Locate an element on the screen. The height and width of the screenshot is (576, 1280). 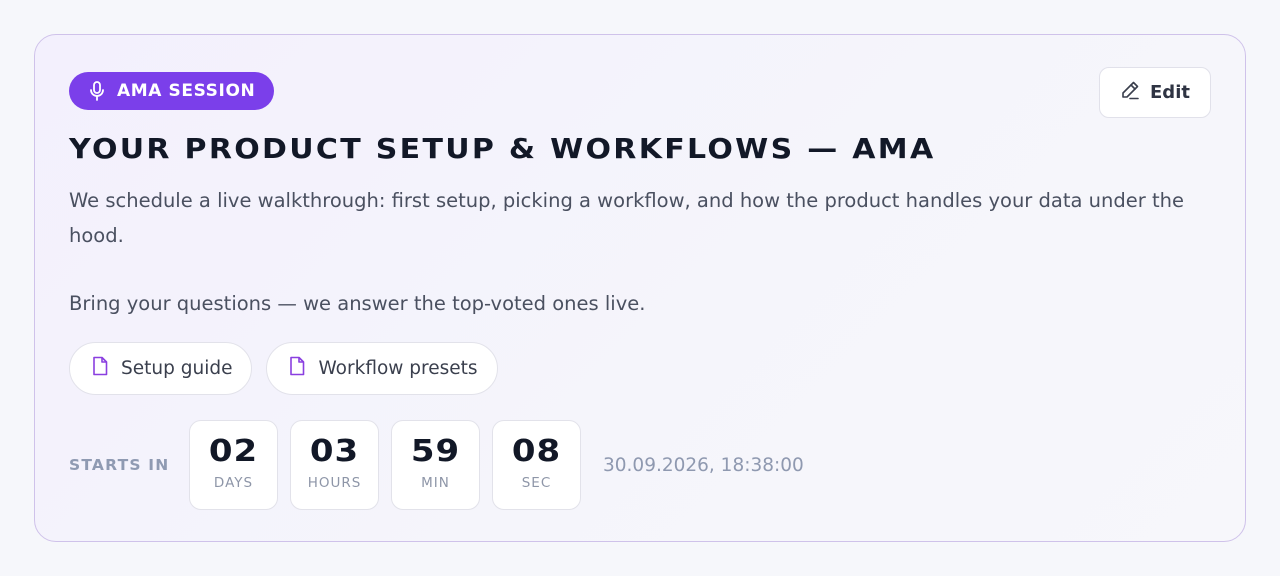
badge-label: AMA SESSION is located at coordinates (186, 91).